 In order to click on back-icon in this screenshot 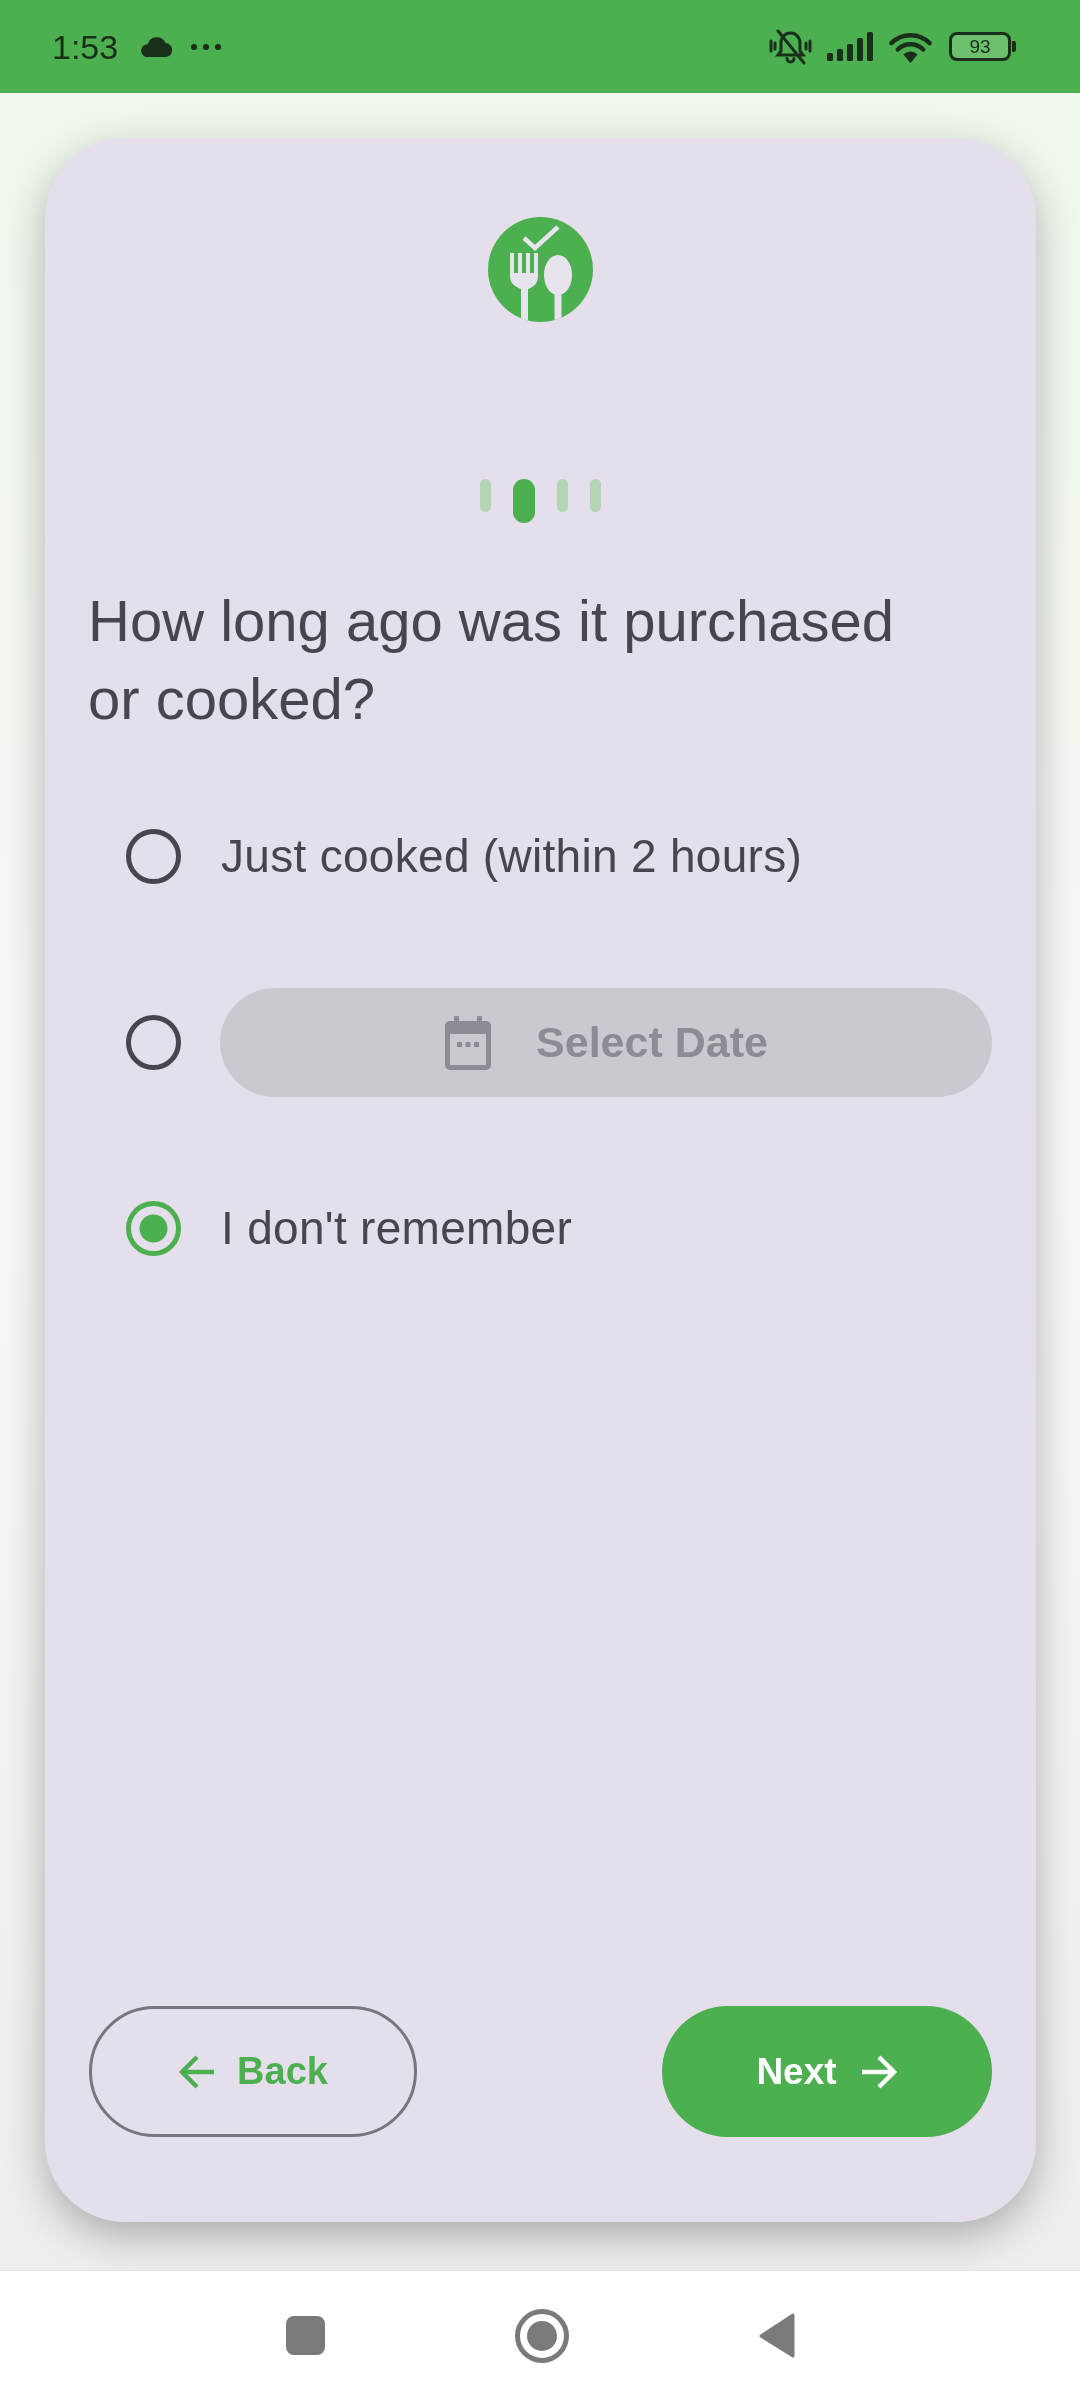, I will do `click(776, 2335)`.